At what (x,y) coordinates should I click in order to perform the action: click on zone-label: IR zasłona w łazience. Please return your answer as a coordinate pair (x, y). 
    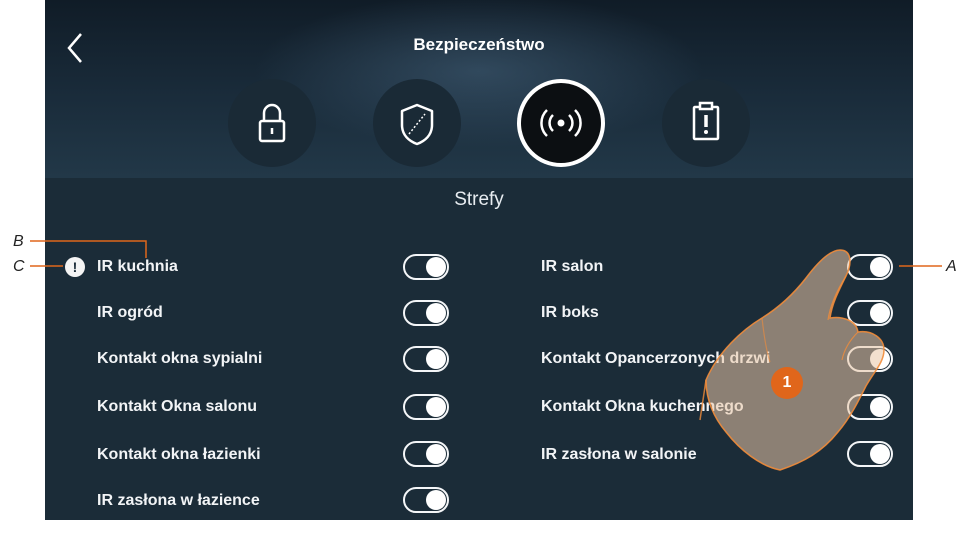
    Looking at the image, I should click on (178, 500).